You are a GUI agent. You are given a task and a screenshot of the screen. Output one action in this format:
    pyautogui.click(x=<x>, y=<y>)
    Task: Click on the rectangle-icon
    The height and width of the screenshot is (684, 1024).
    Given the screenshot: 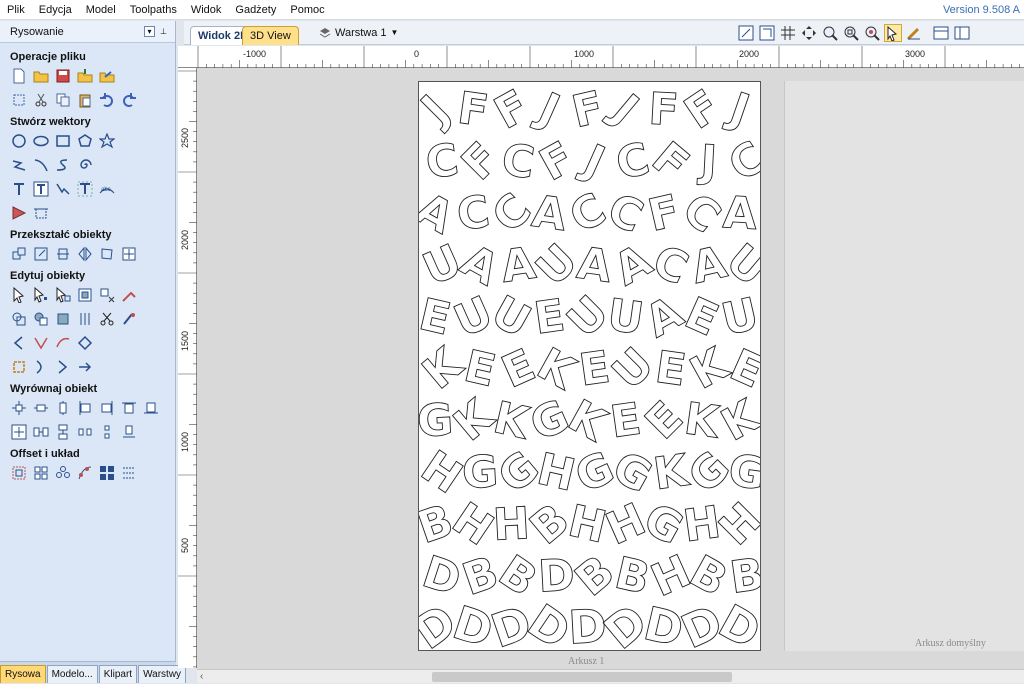 What is the action you would take?
    pyautogui.click(x=63, y=141)
    